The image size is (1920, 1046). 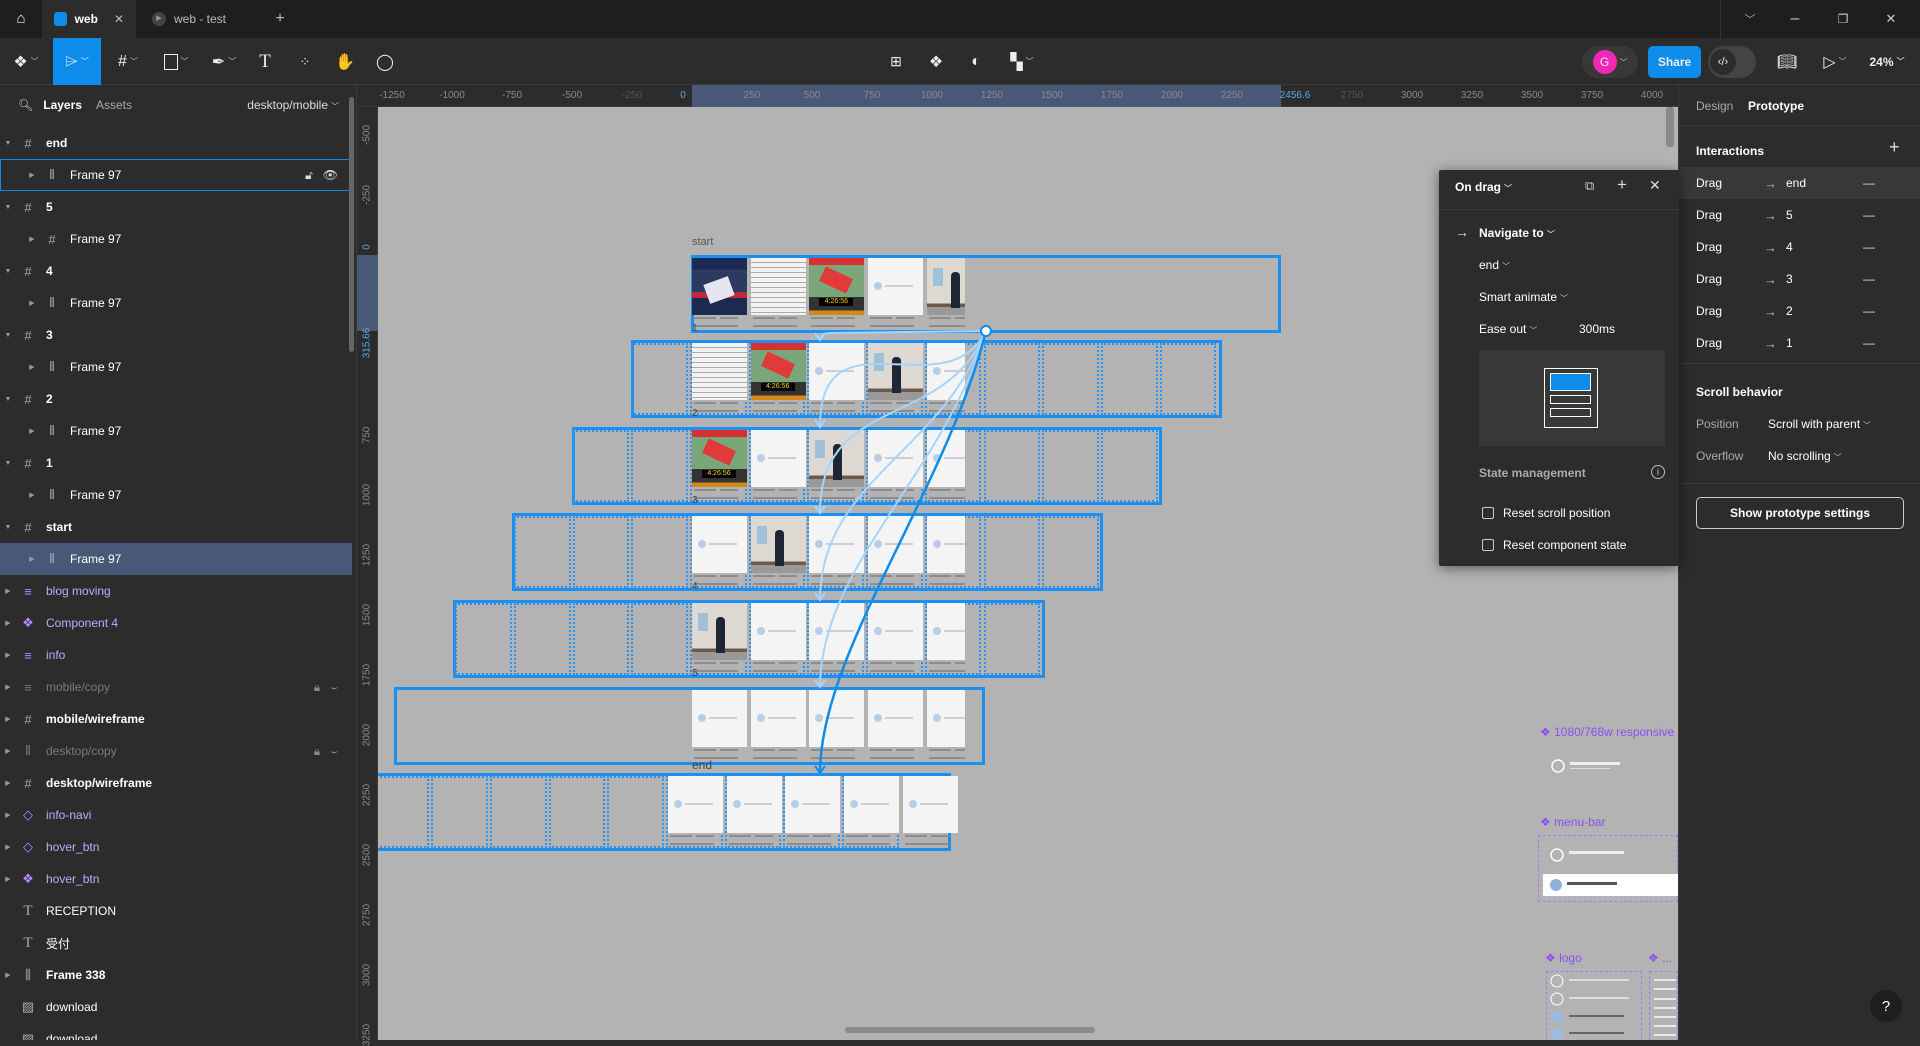 I want to click on dev-mode-toggle: ‹/›, so click(x=1732, y=62).